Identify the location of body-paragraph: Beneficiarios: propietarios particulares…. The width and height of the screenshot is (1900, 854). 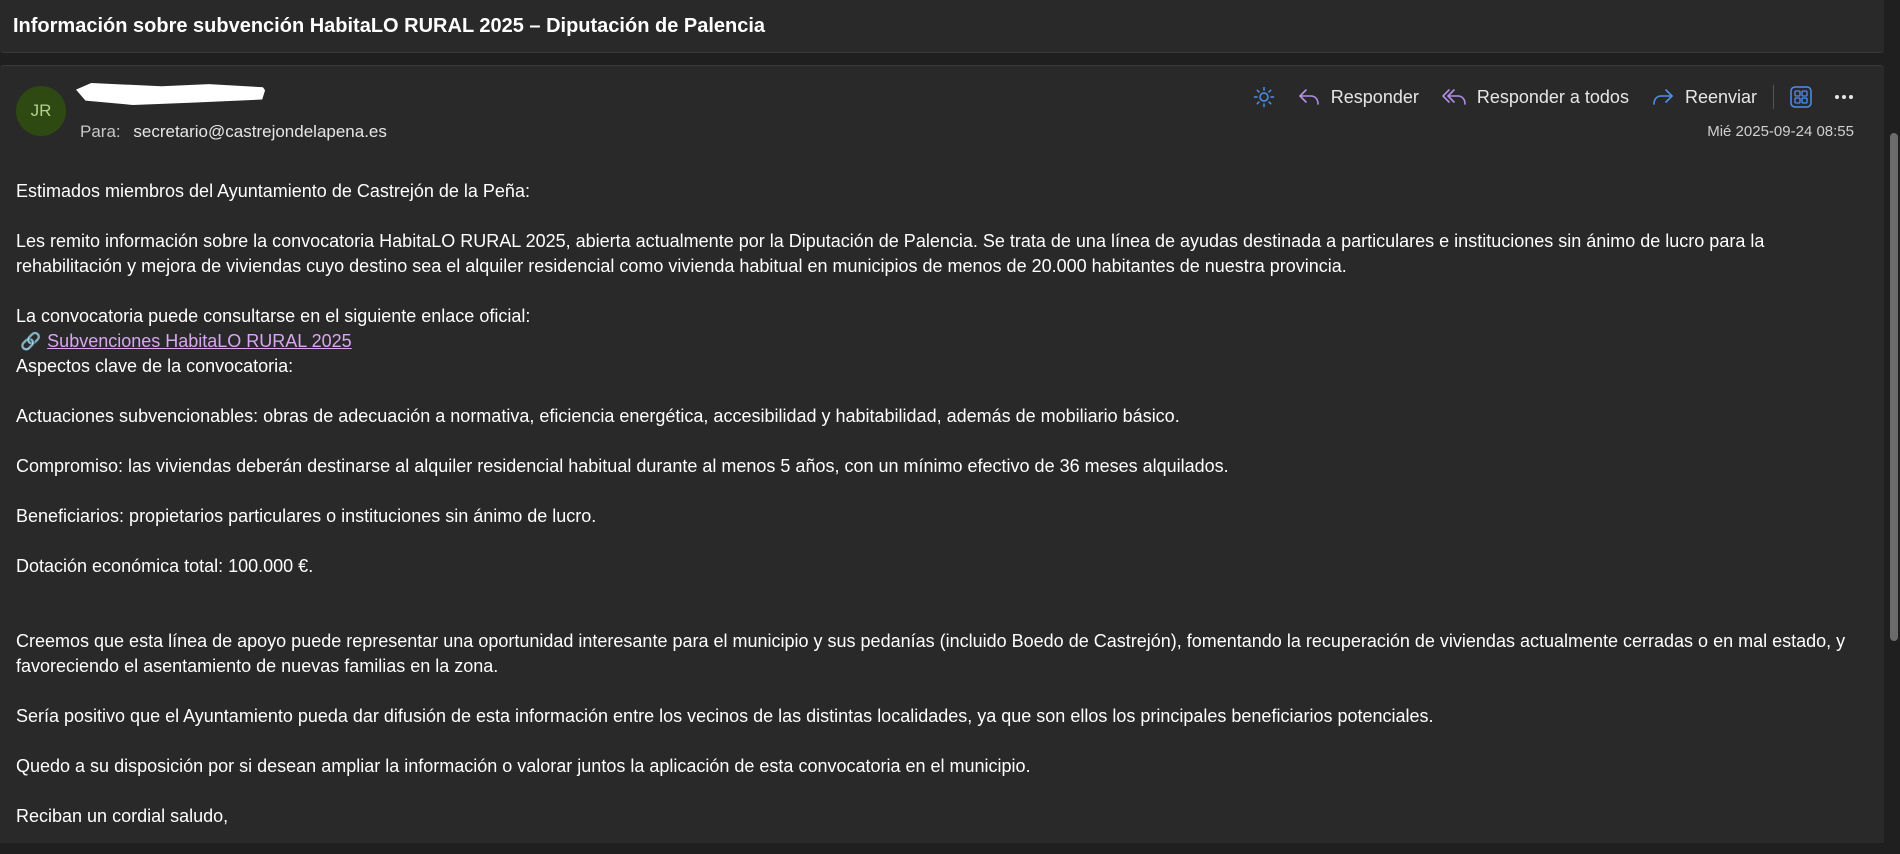
(306, 516).